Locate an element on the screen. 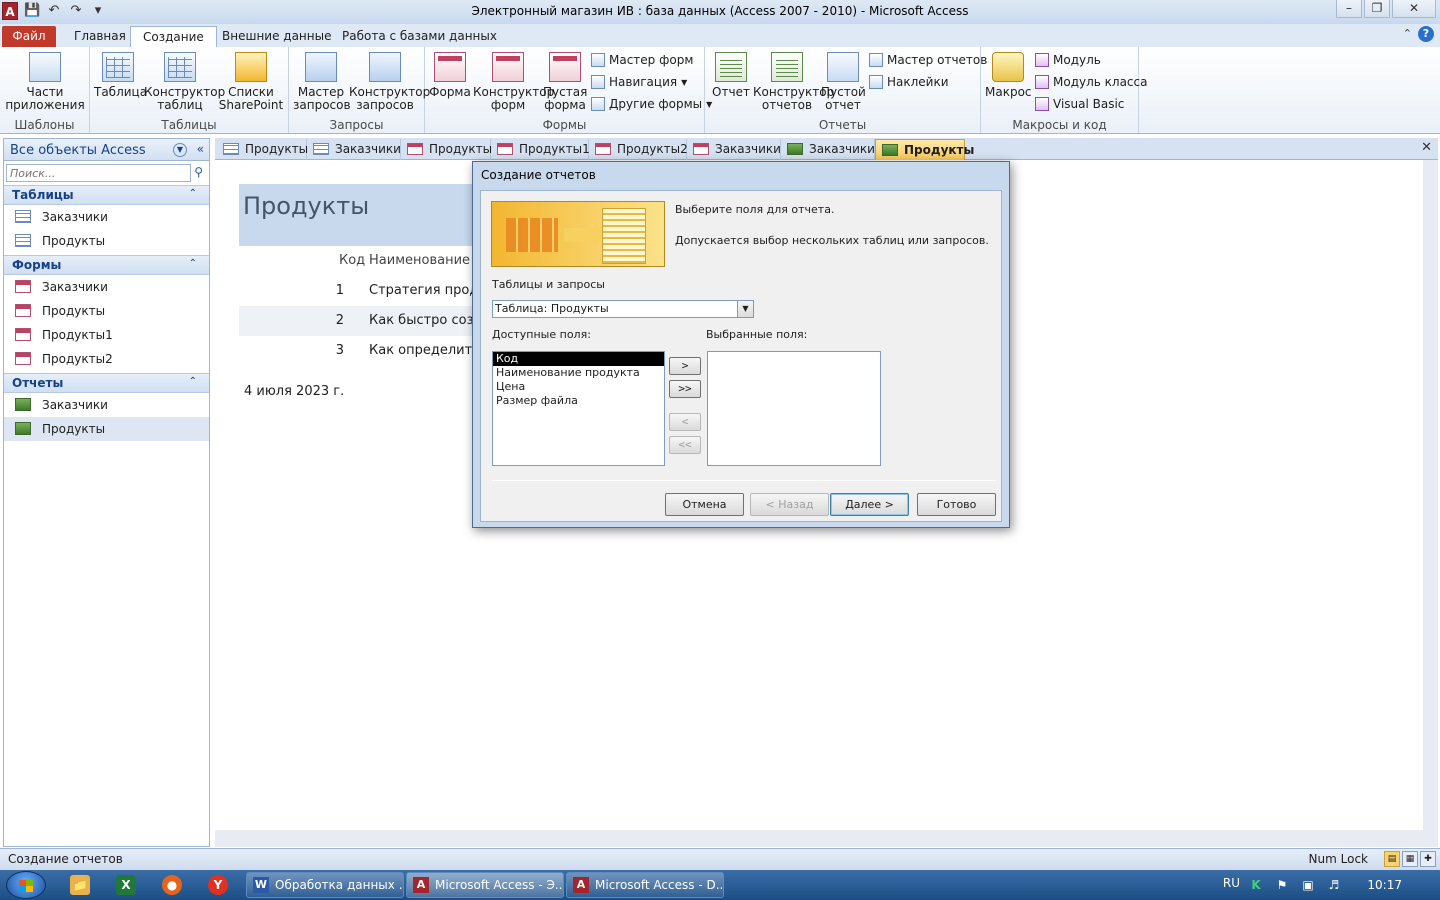  firefox-icon: ● is located at coordinates (172, 885).